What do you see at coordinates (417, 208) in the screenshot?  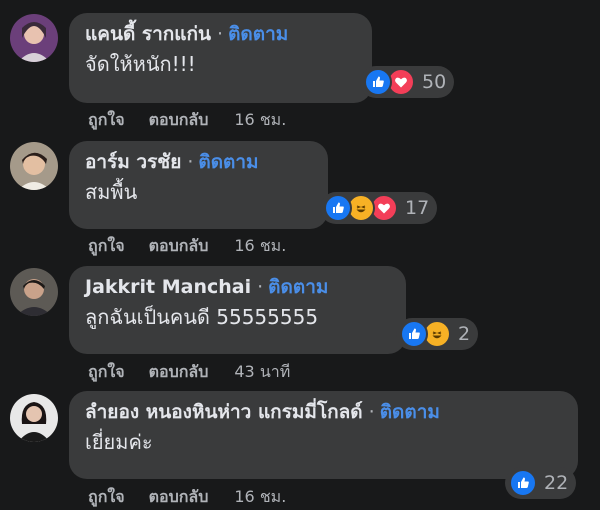 I see `reaction-count: 17` at bounding box center [417, 208].